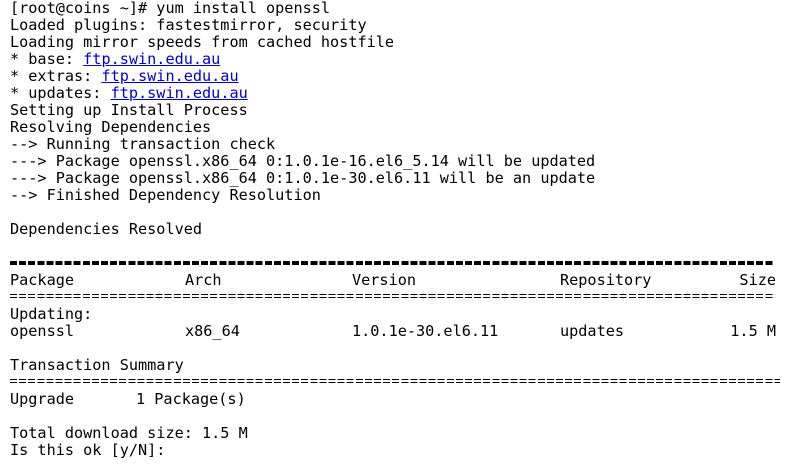 The height and width of the screenshot is (471, 799). Describe the element at coordinates (129, 110) in the screenshot. I see `log-line: Setting up Install Process` at that location.